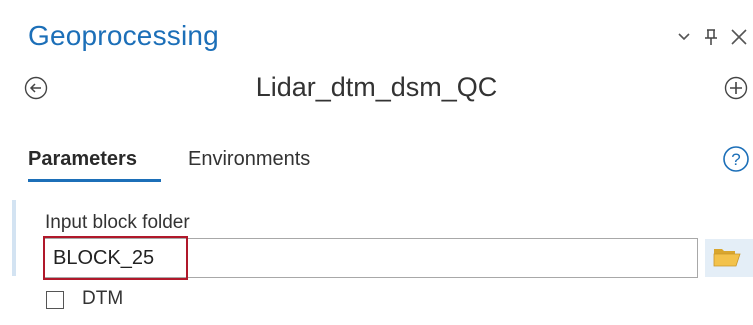 This screenshot has height=325, width=753. I want to click on dtm-checkbox-label: DTM, so click(102, 299).